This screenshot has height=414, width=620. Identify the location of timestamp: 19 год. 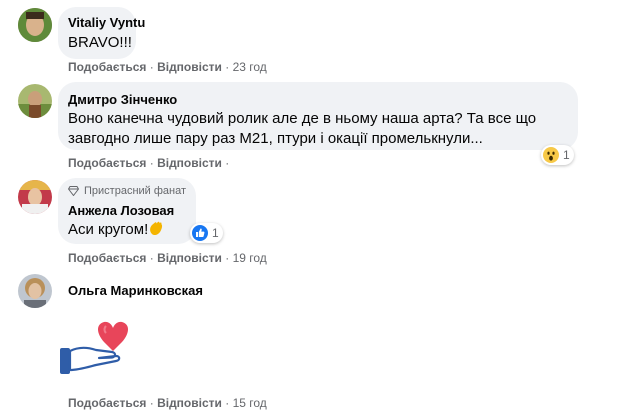
(250, 258).